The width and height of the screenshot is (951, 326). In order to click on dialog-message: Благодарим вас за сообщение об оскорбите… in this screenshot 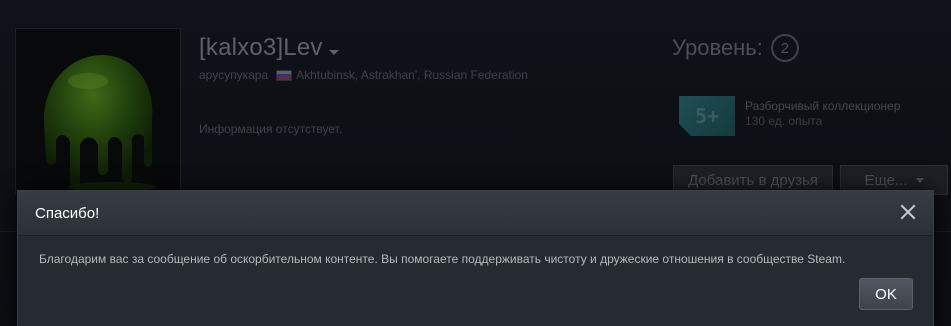, I will do `click(442, 259)`.